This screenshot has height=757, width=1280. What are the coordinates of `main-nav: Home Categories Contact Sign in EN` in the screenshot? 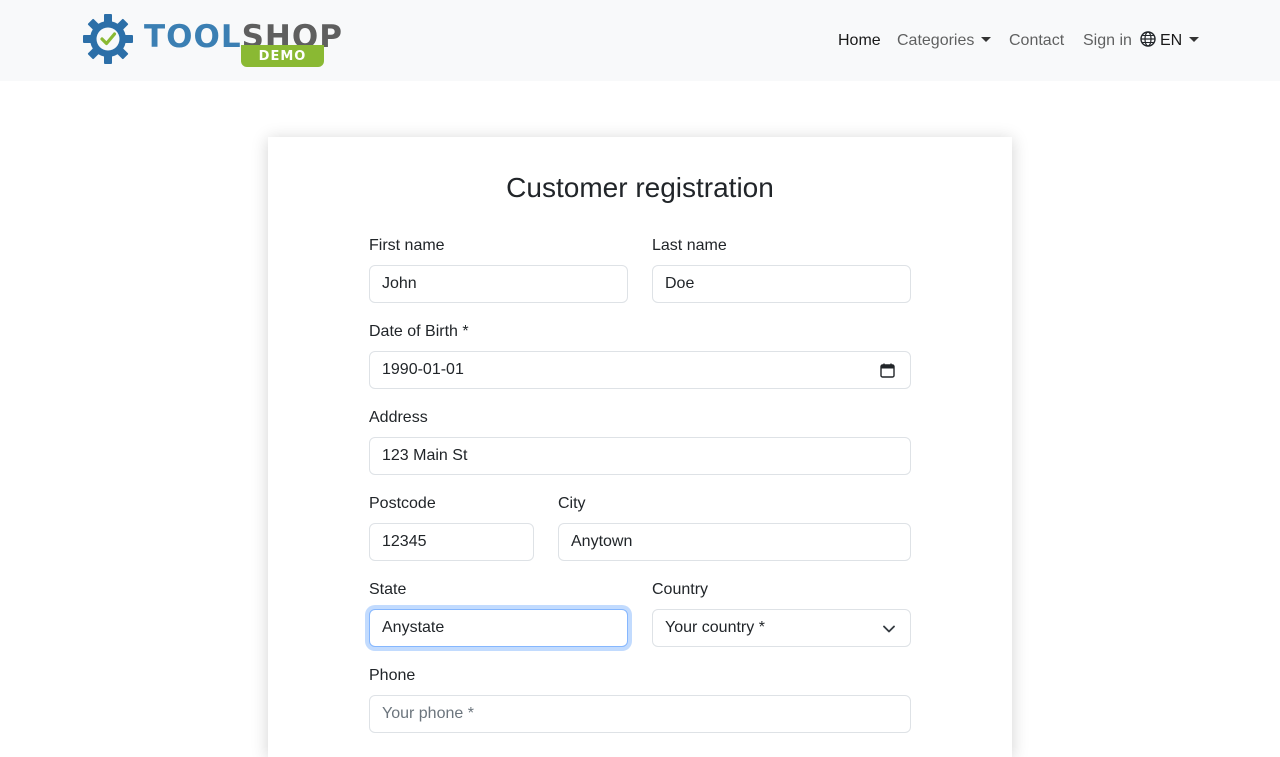 It's located at (640, 41).